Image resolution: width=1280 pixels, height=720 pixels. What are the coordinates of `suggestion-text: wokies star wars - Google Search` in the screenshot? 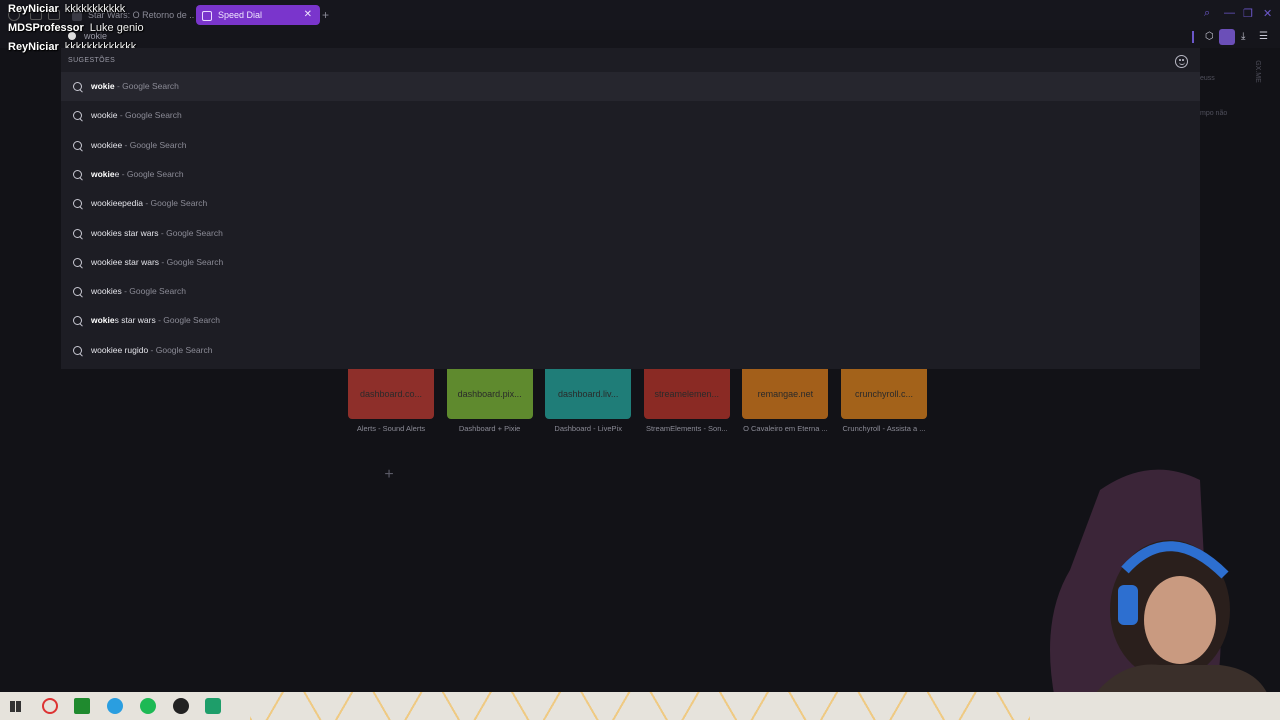 It's located at (155, 320).